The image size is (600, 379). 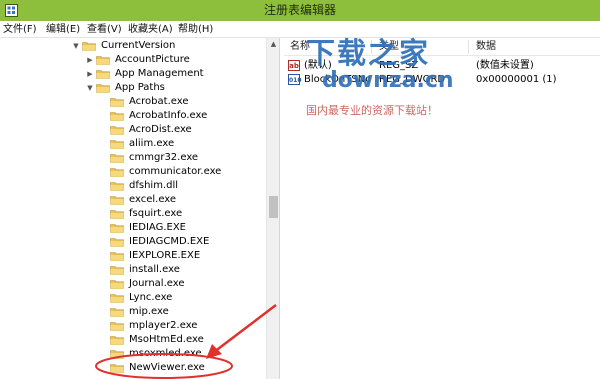 I want to click on watermark-title: 下载之家, so click(x=368, y=53).